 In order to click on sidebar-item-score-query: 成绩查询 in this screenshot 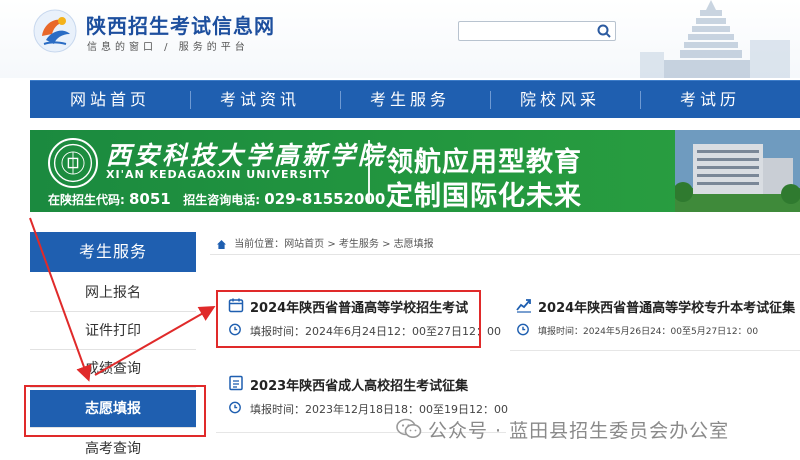, I will do `click(113, 369)`.